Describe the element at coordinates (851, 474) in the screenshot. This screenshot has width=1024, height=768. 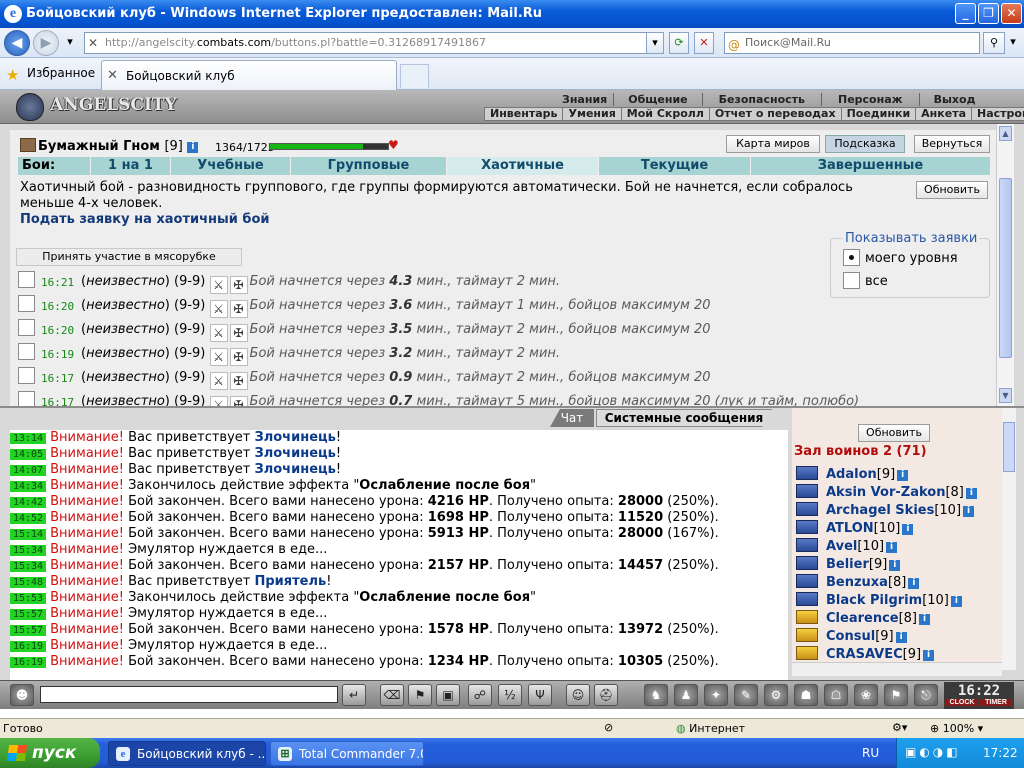
I see `user-name: Adalon` at that location.